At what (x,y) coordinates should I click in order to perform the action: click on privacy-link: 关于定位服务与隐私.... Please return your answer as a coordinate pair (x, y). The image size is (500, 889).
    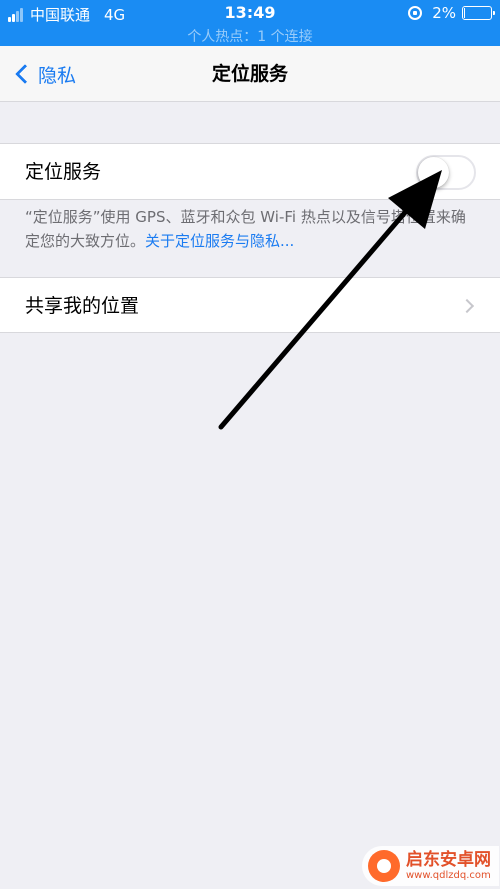
    Looking at the image, I should click on (219, 241).